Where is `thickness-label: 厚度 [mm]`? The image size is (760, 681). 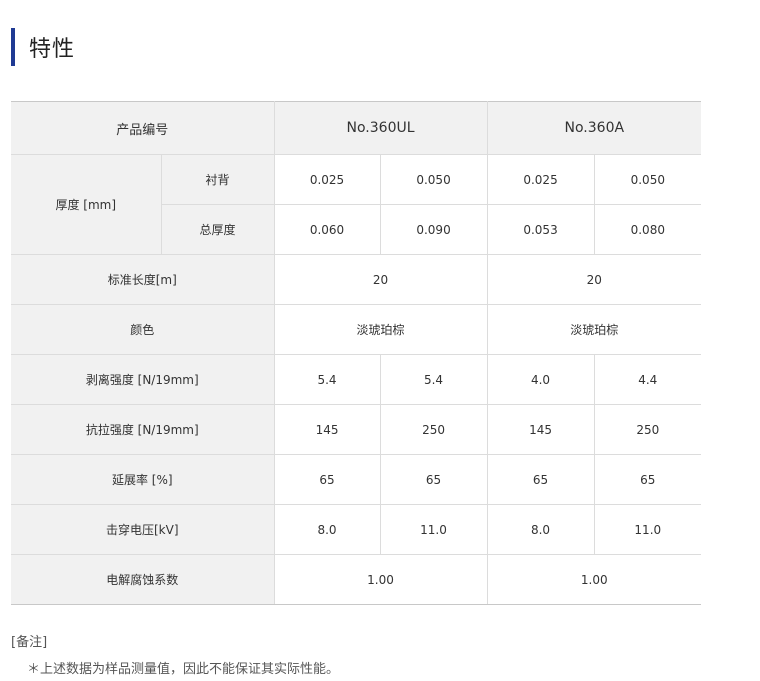 thickness-label: 厚度 [mm] is located at coordinates (86, 204).